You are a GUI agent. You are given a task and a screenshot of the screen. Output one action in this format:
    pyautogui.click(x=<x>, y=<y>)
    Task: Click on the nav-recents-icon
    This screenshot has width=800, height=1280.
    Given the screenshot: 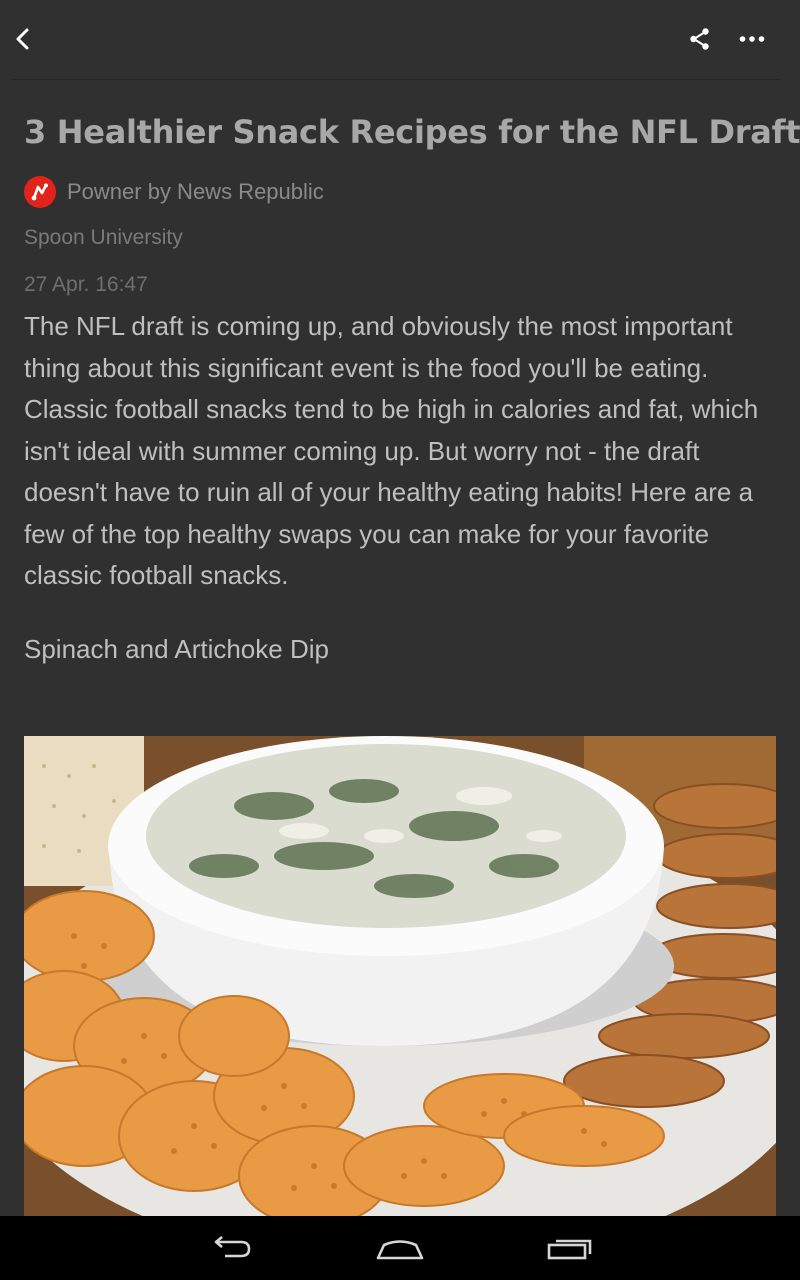 What is the action you would take?
    pyautogui.click(x=569, y=1249)
    